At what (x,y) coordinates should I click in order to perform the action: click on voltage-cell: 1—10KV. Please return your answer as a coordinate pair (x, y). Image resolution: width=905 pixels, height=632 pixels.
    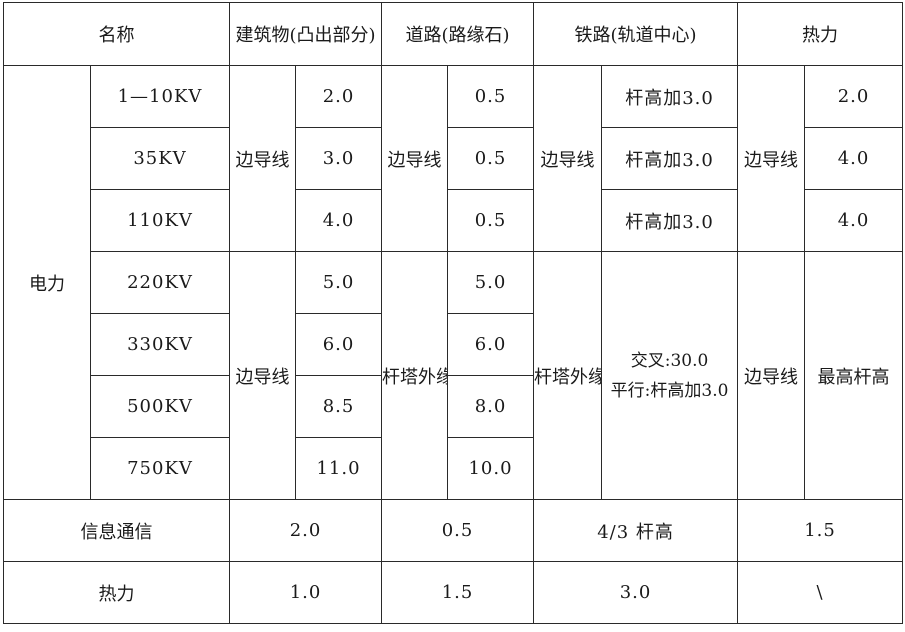
    Looking at the image, I should click on (160, 96).